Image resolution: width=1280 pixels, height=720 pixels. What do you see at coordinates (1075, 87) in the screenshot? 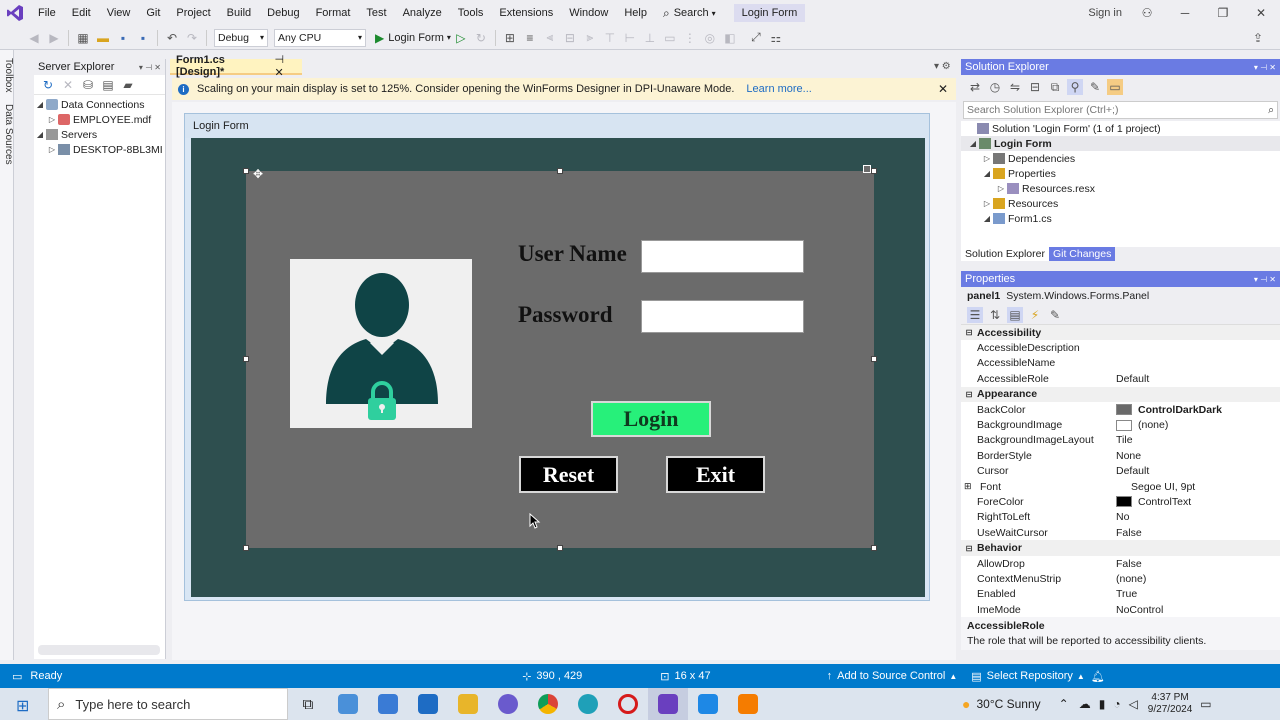
I see `filter-icon: ⚲` at bounding box center [1075, 87].